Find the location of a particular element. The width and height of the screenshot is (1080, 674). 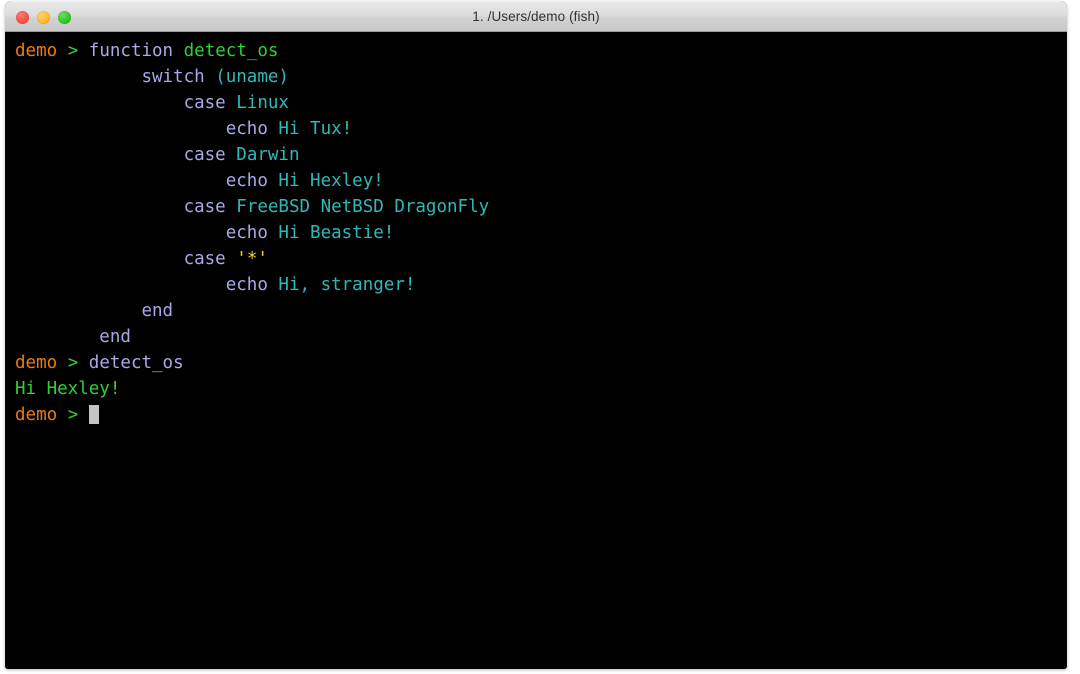

terminal-text-keyword: function is located at coordinates (131, 51).